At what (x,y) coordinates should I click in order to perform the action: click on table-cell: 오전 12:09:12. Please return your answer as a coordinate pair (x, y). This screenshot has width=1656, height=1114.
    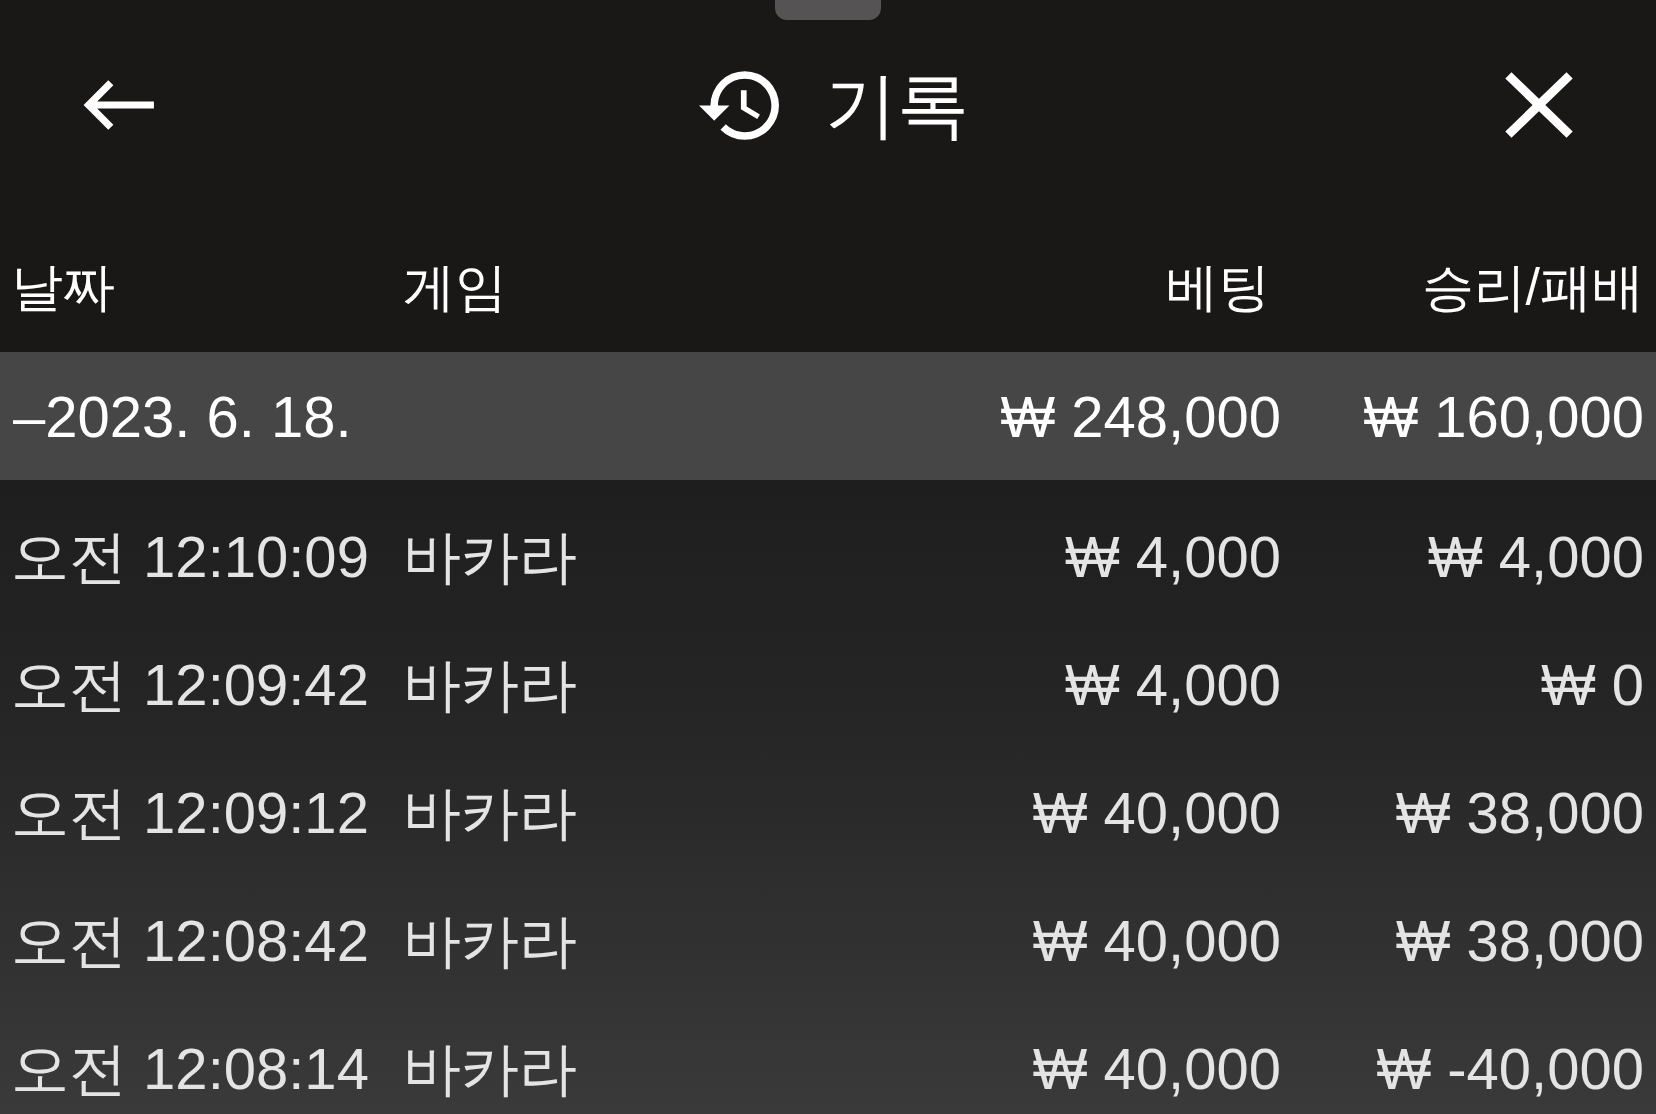
    Looking at the image, I should click on (190, 812).